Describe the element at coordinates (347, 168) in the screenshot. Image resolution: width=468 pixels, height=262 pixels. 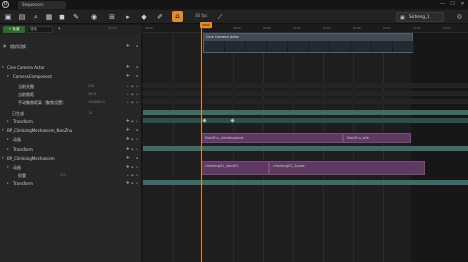
I see `animation-clip: climbing01_2pose` at that location.